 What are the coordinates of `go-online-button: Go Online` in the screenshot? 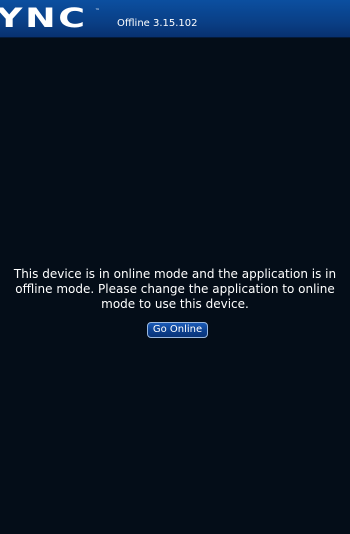 It's located at (177, 330).